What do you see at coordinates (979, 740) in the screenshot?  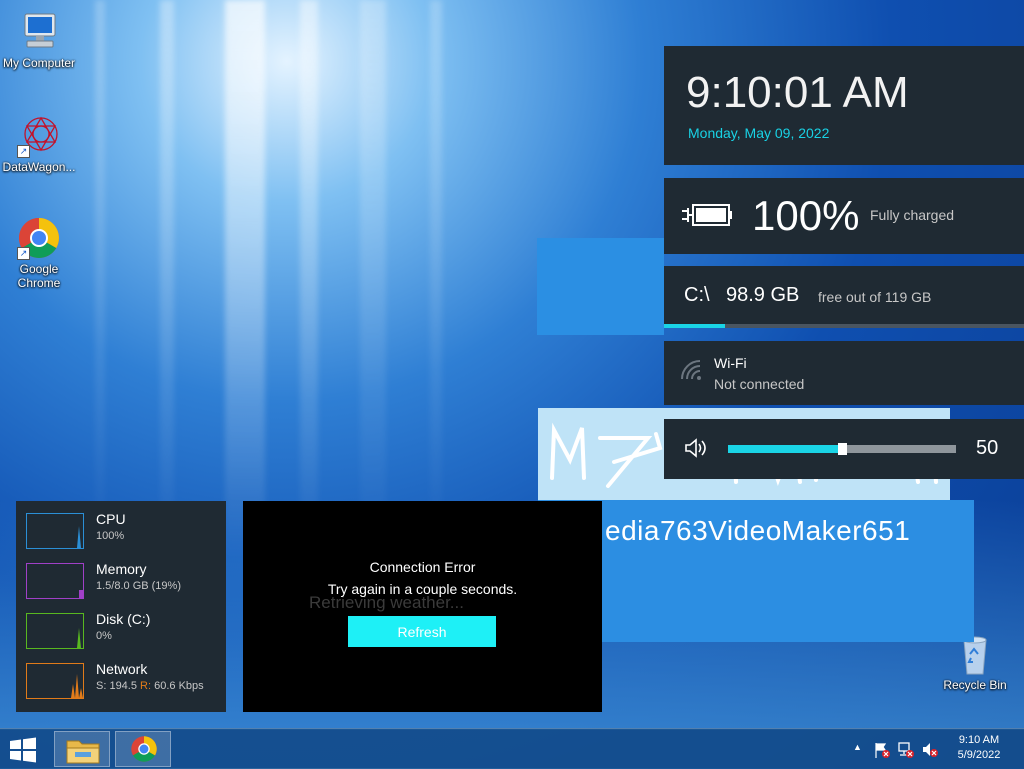 I see `taskbar-time: 9:10 AM` at bounding box center [979, 740].